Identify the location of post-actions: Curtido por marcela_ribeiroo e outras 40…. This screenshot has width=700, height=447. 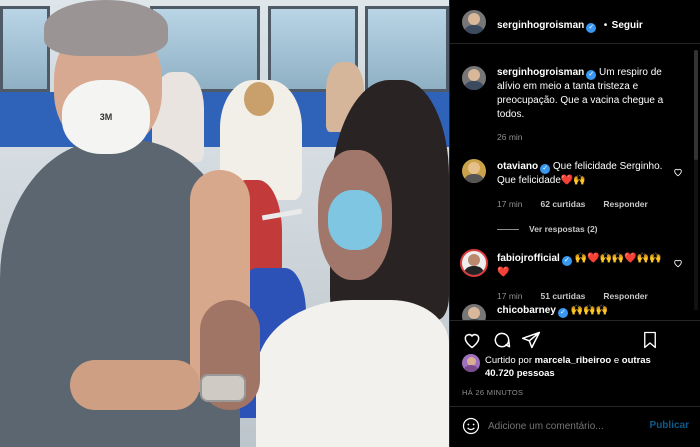
(575, 365).